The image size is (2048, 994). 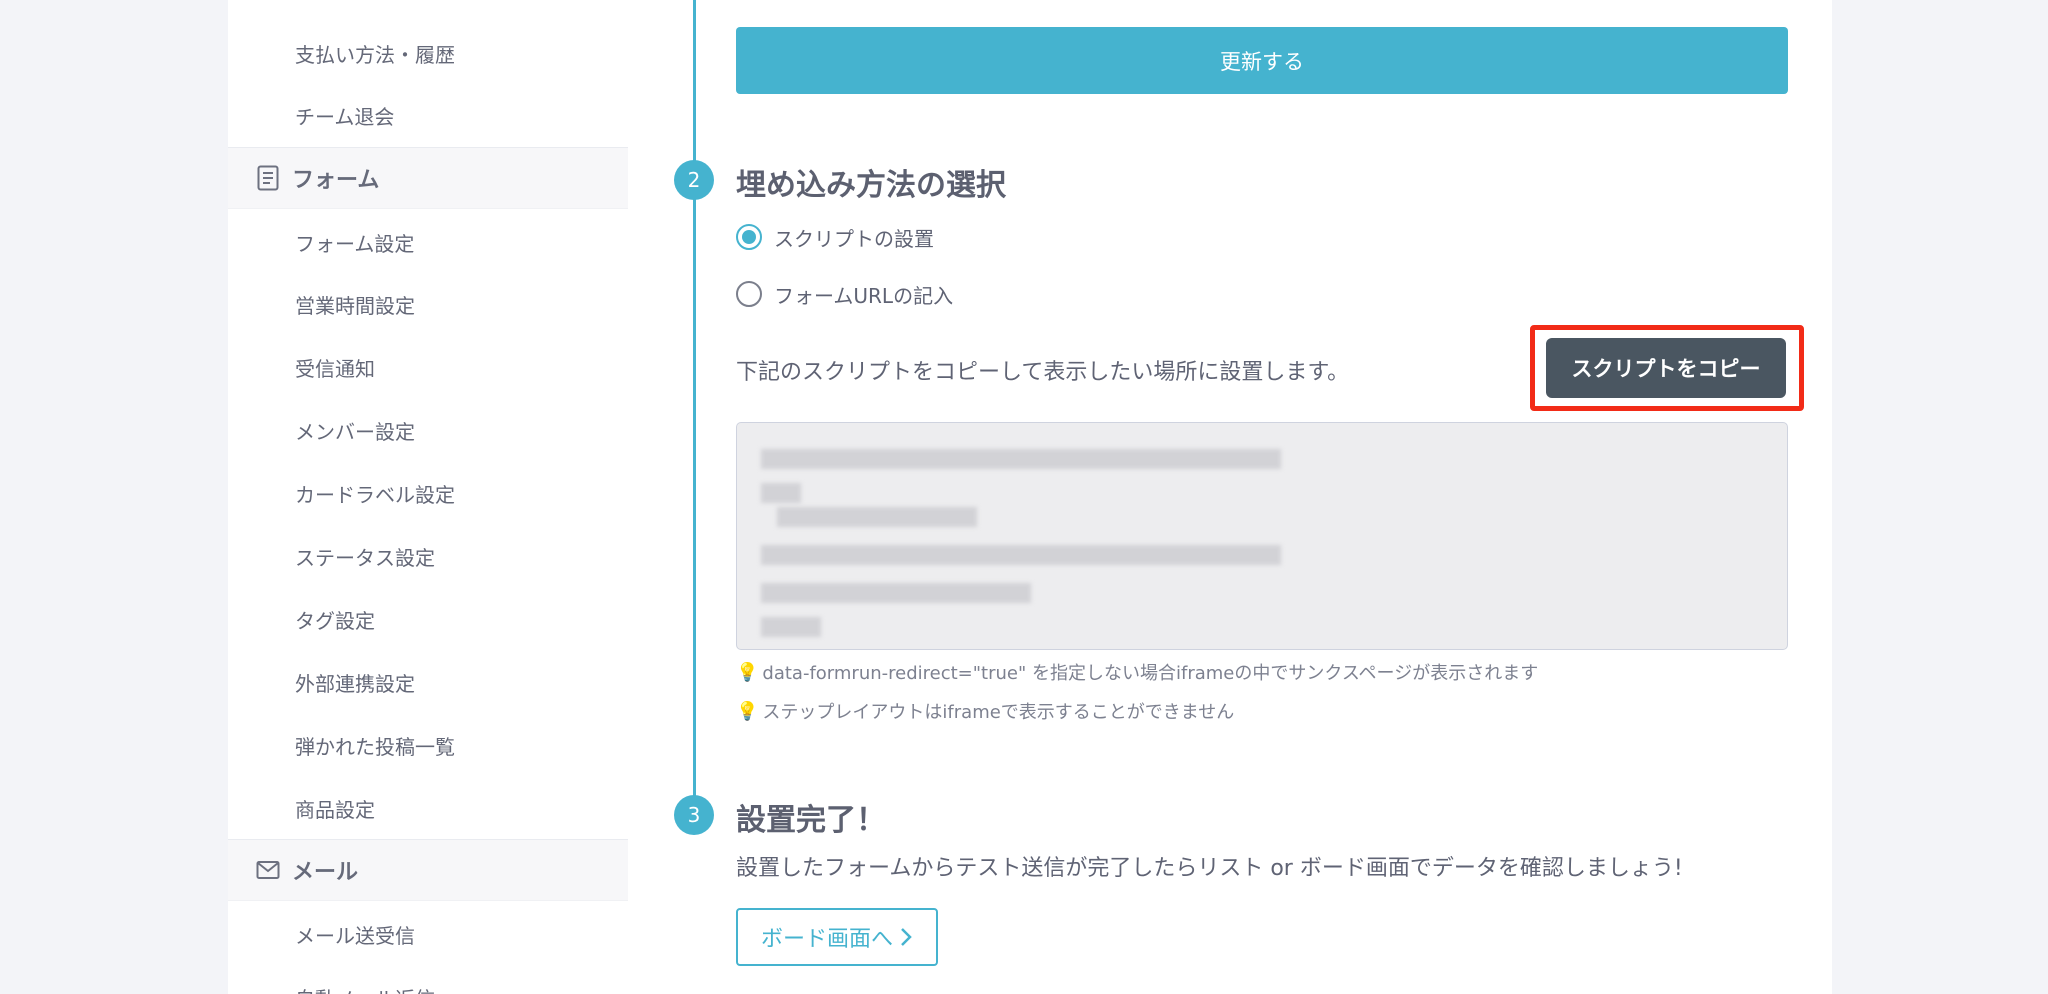 What do you see at coordinates (428, 53) in the screenshot?
I see `sidebar-item-payment: 支払い方法・履歴` at bounding box center [428, 53].